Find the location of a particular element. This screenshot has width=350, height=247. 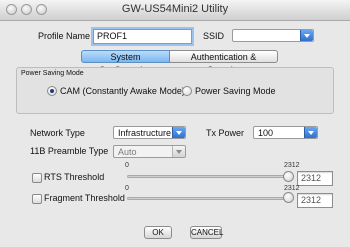

fragment-slider-knob is located at coordinates (288, 197).